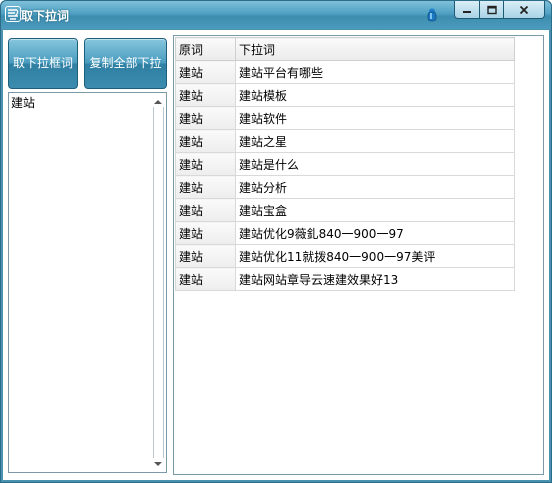 The image size is (552, 483). Describe the element at coordinates (125, 63) in the screenshot. I see `copy-all-dropdown-button: 复制全部下拉` at that location.